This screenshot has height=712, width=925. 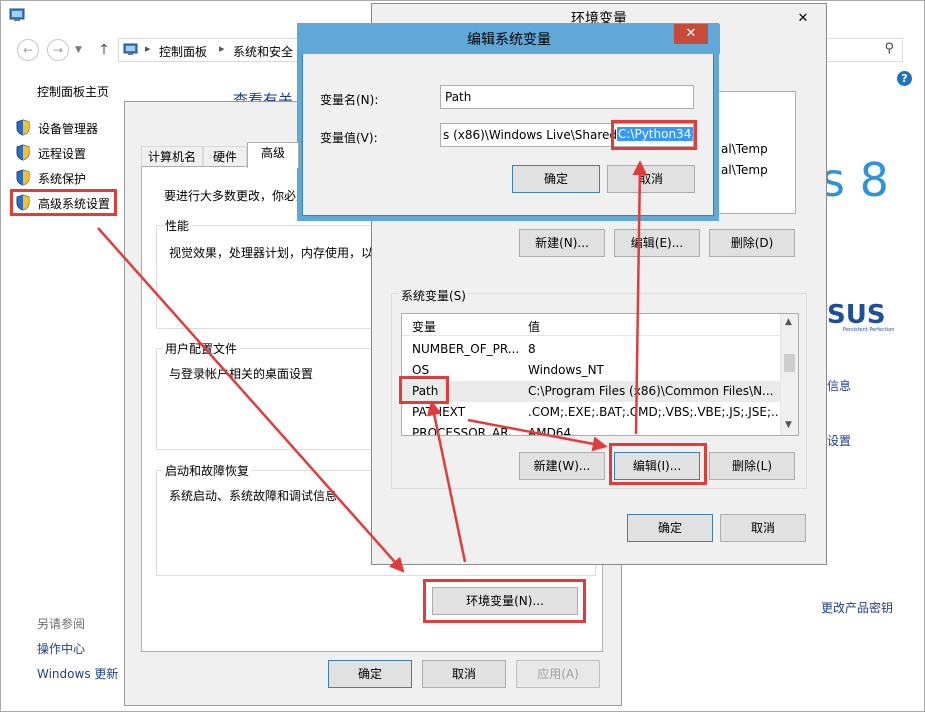 I want to click on sidebar-item-label: 远程设置, so click(x=62, y=154).